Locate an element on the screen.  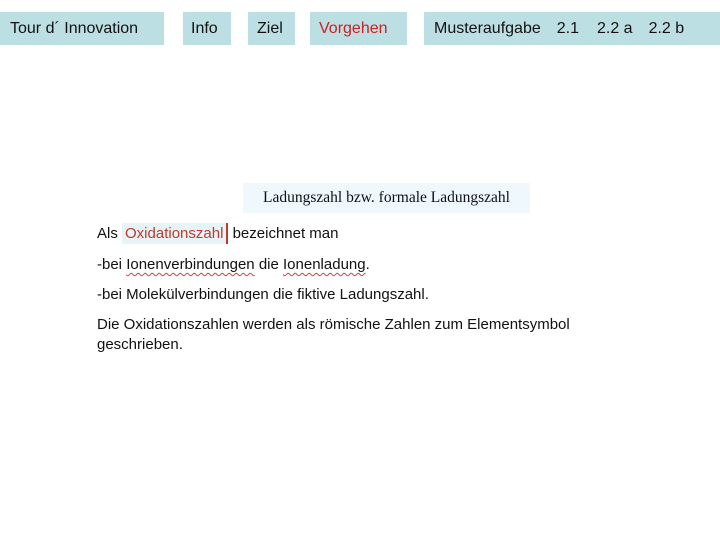
spellcheck-word-ionenverbindungen: Ionenverbindungen is located at coordinates (190, 264).